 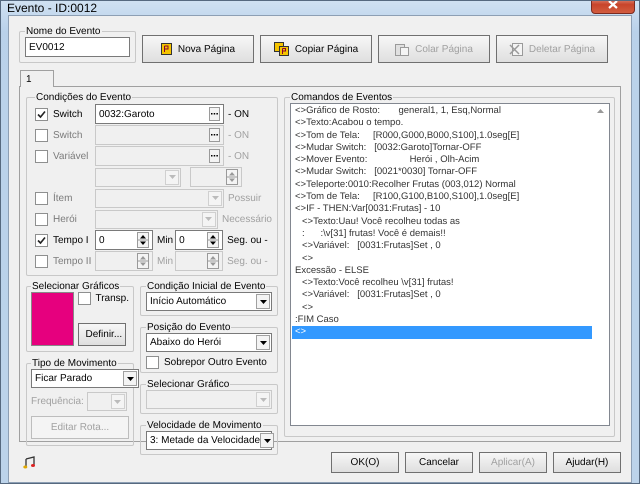 I want to click on trigger-dropdown: Início Automático, so click(x=209, y=301).